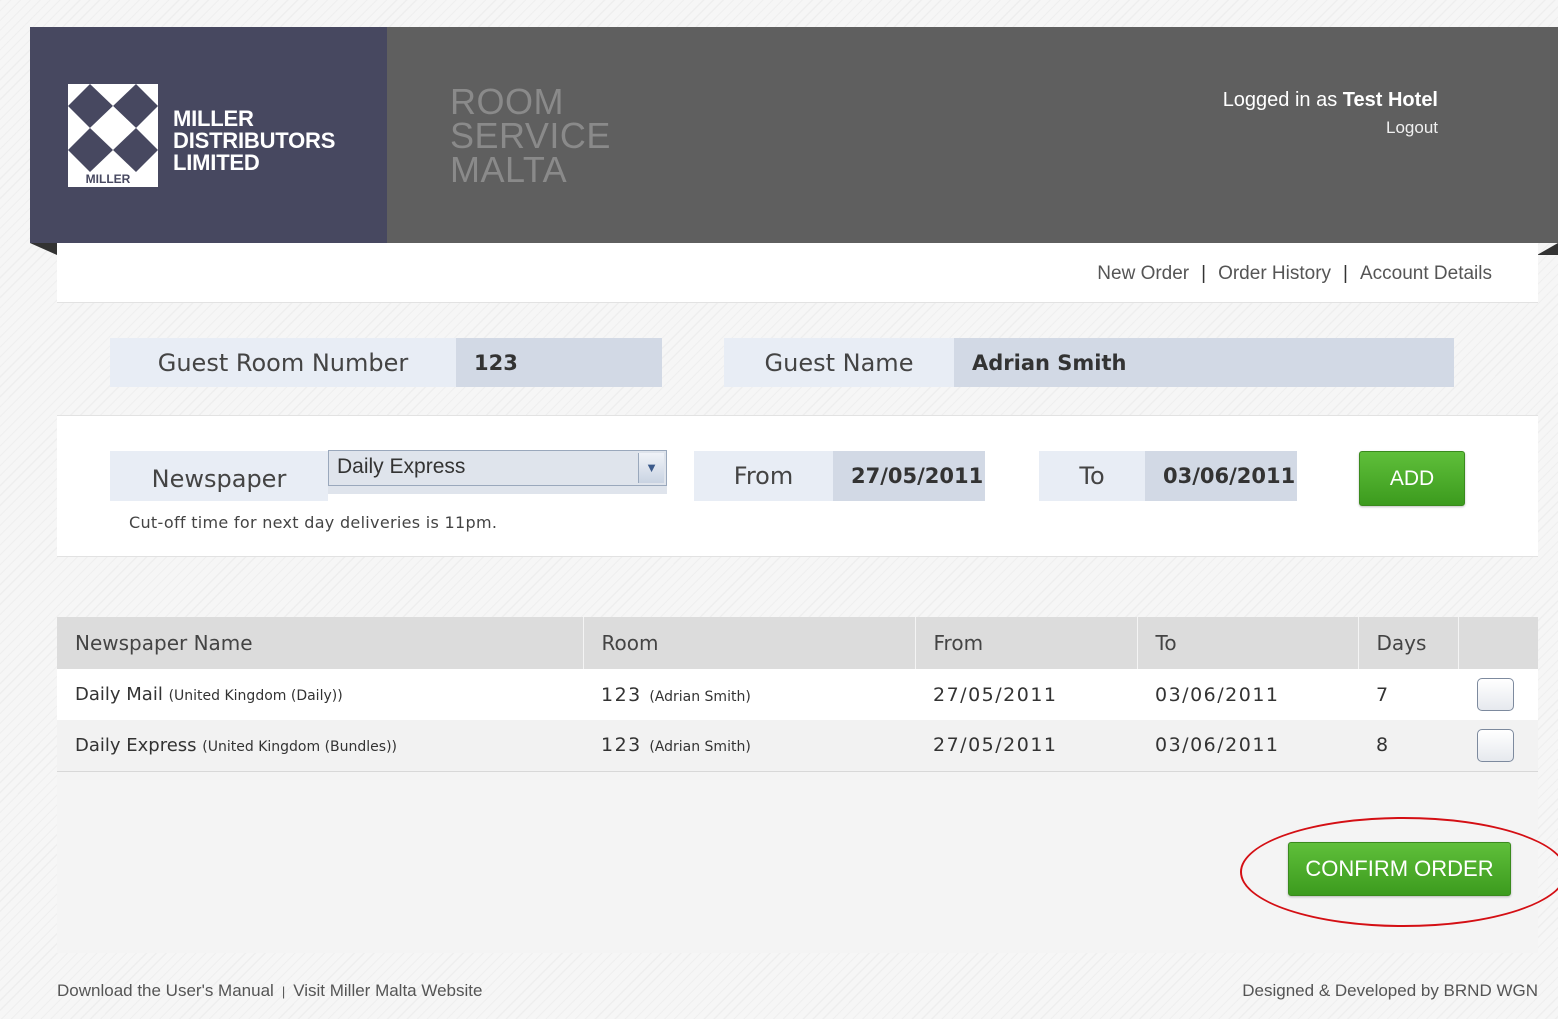 The height and width of the screenshot is (1019, 1558). Describe the element at coordinates (119, 694) in the screenshot. I see `newspaper-name: Daily Mail` at that location.